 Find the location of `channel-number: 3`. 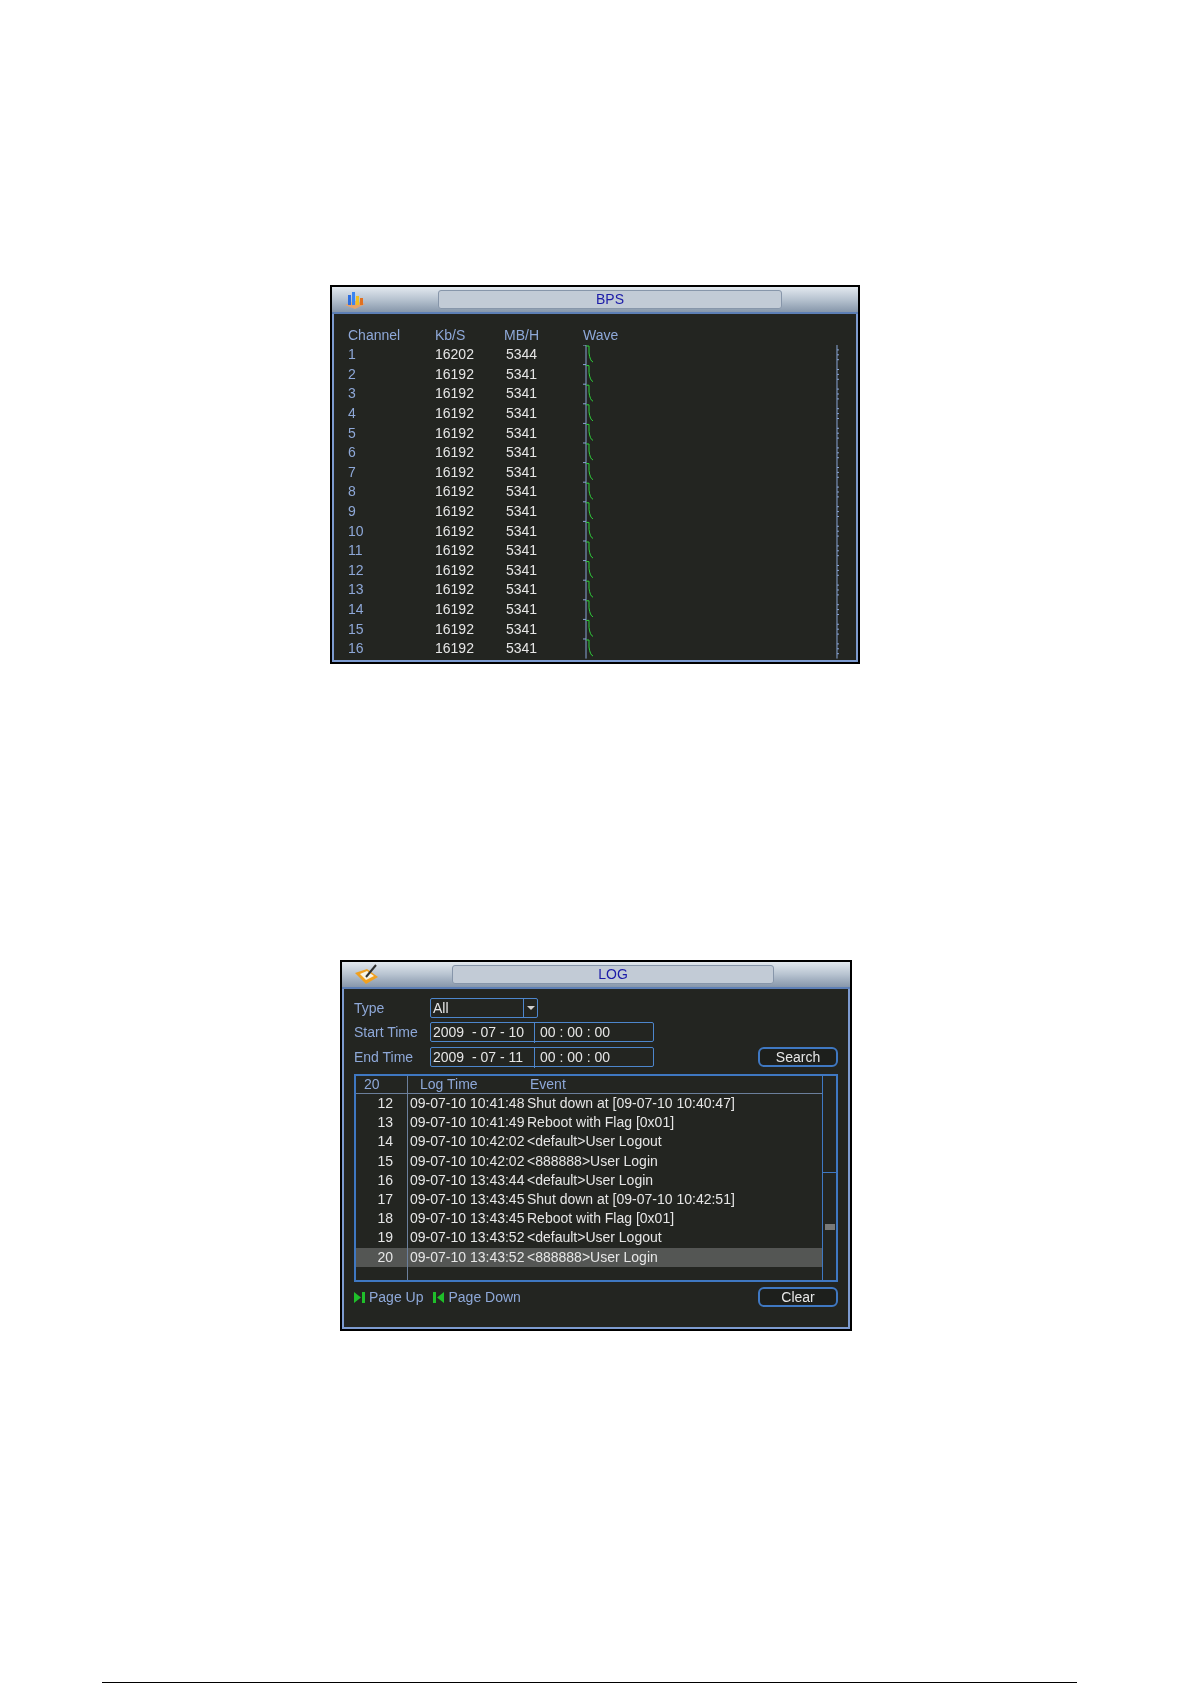

channel-number: 3 is located at coordinates (352, 393).